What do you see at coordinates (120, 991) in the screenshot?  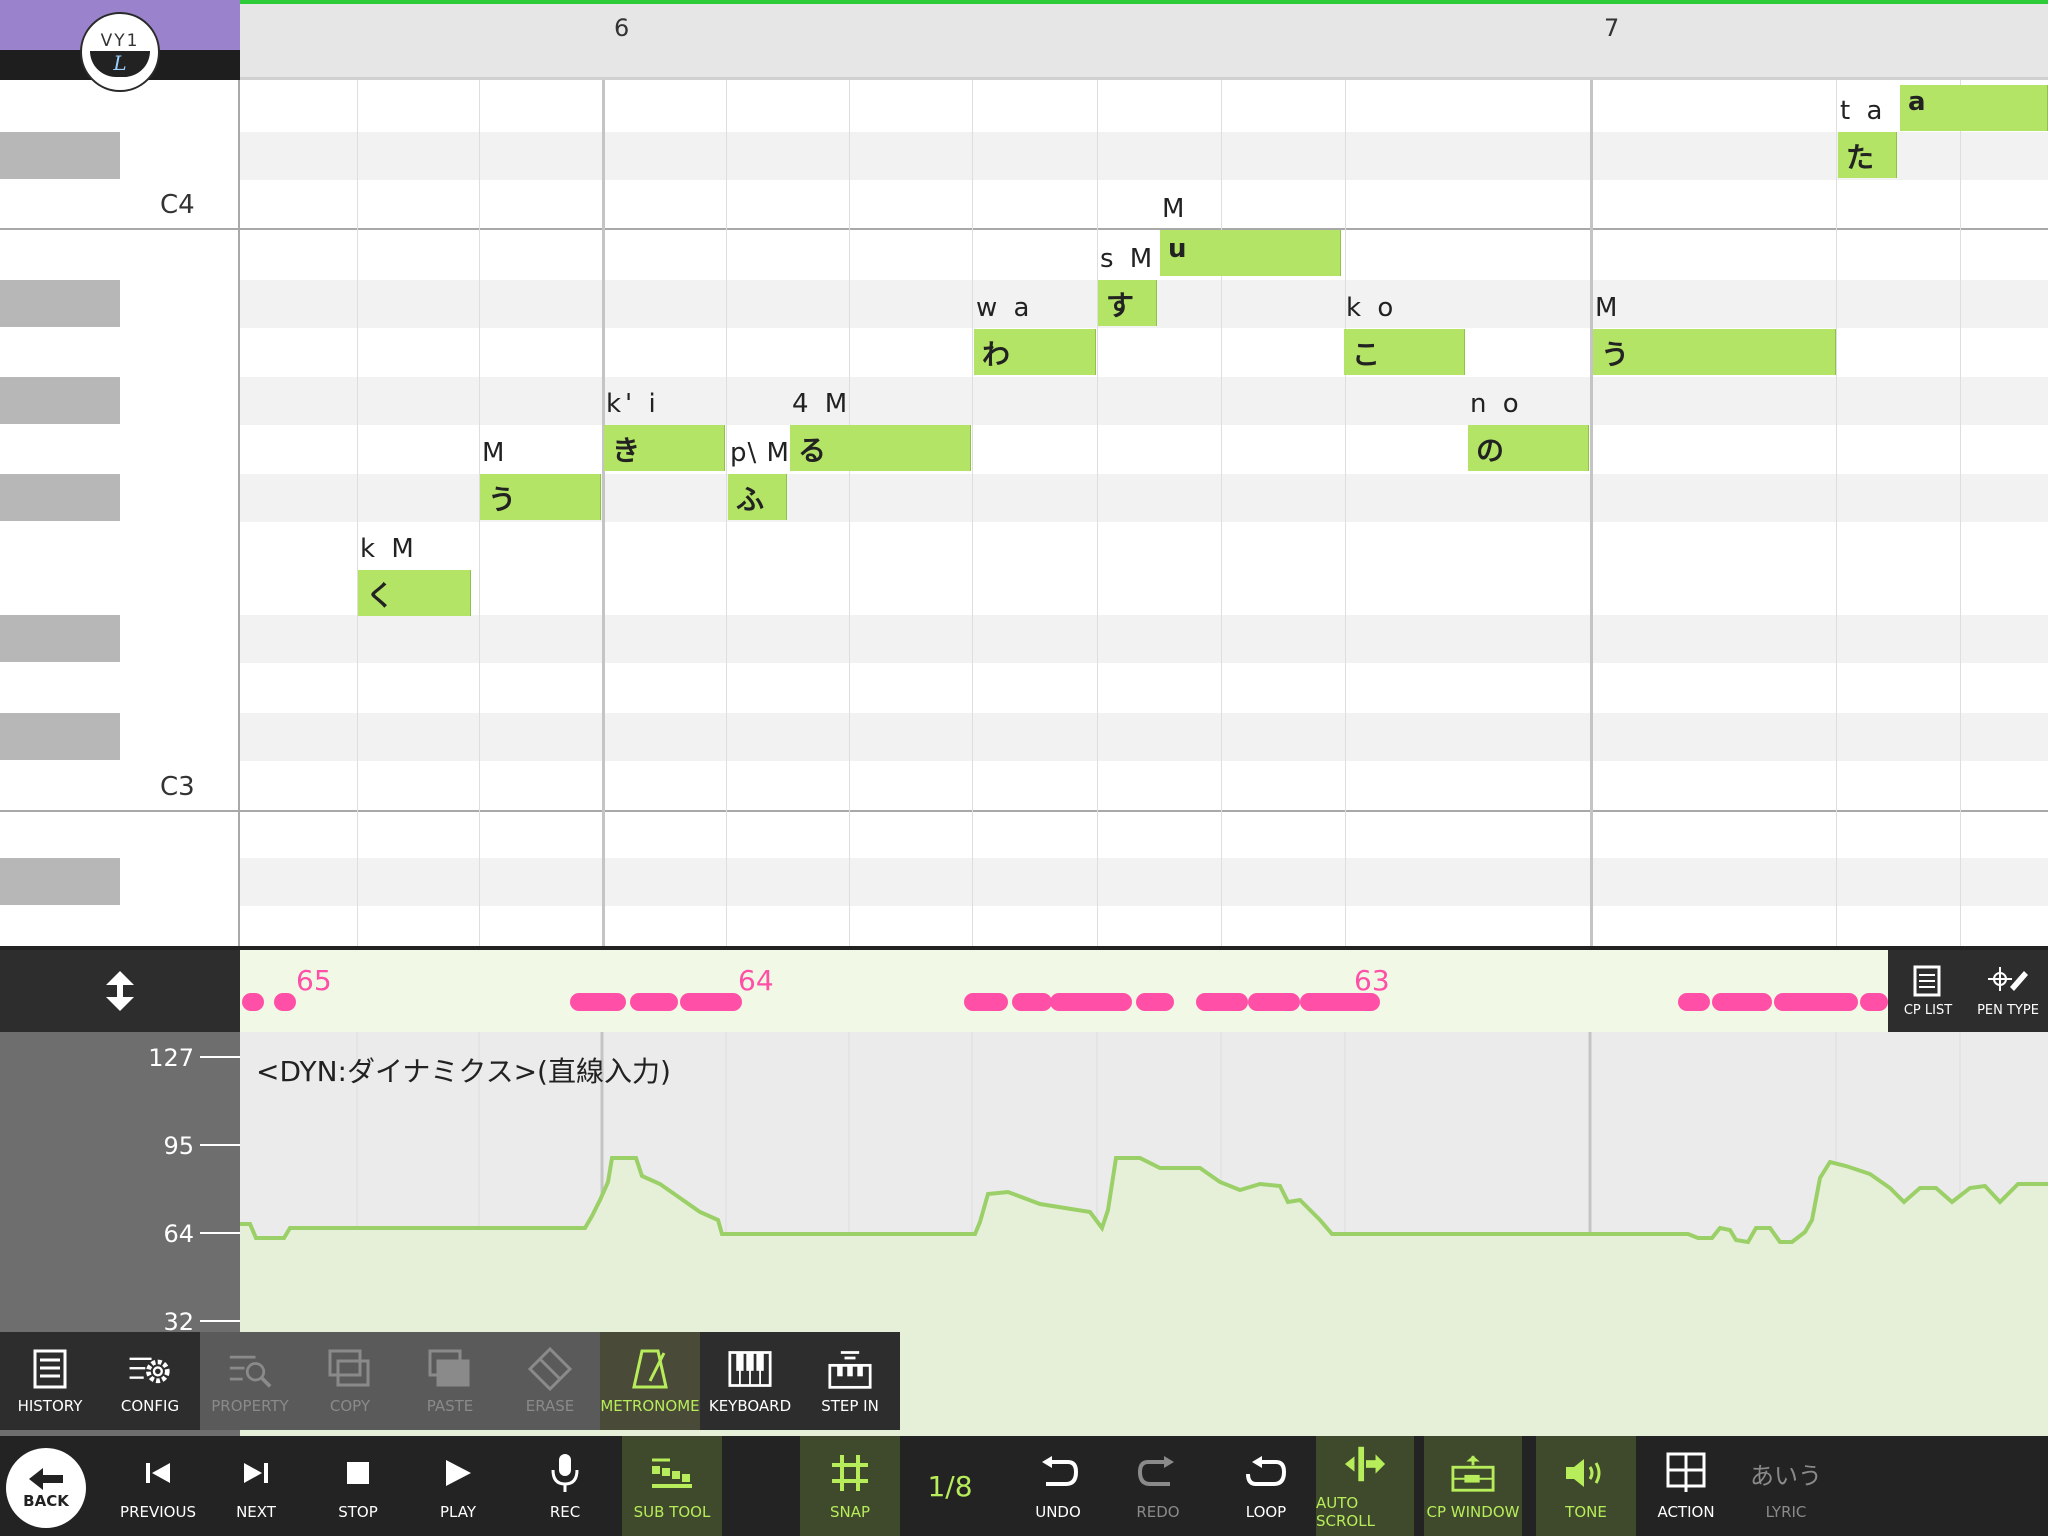 I see `resize-handle` at bounding box center [120, 991].